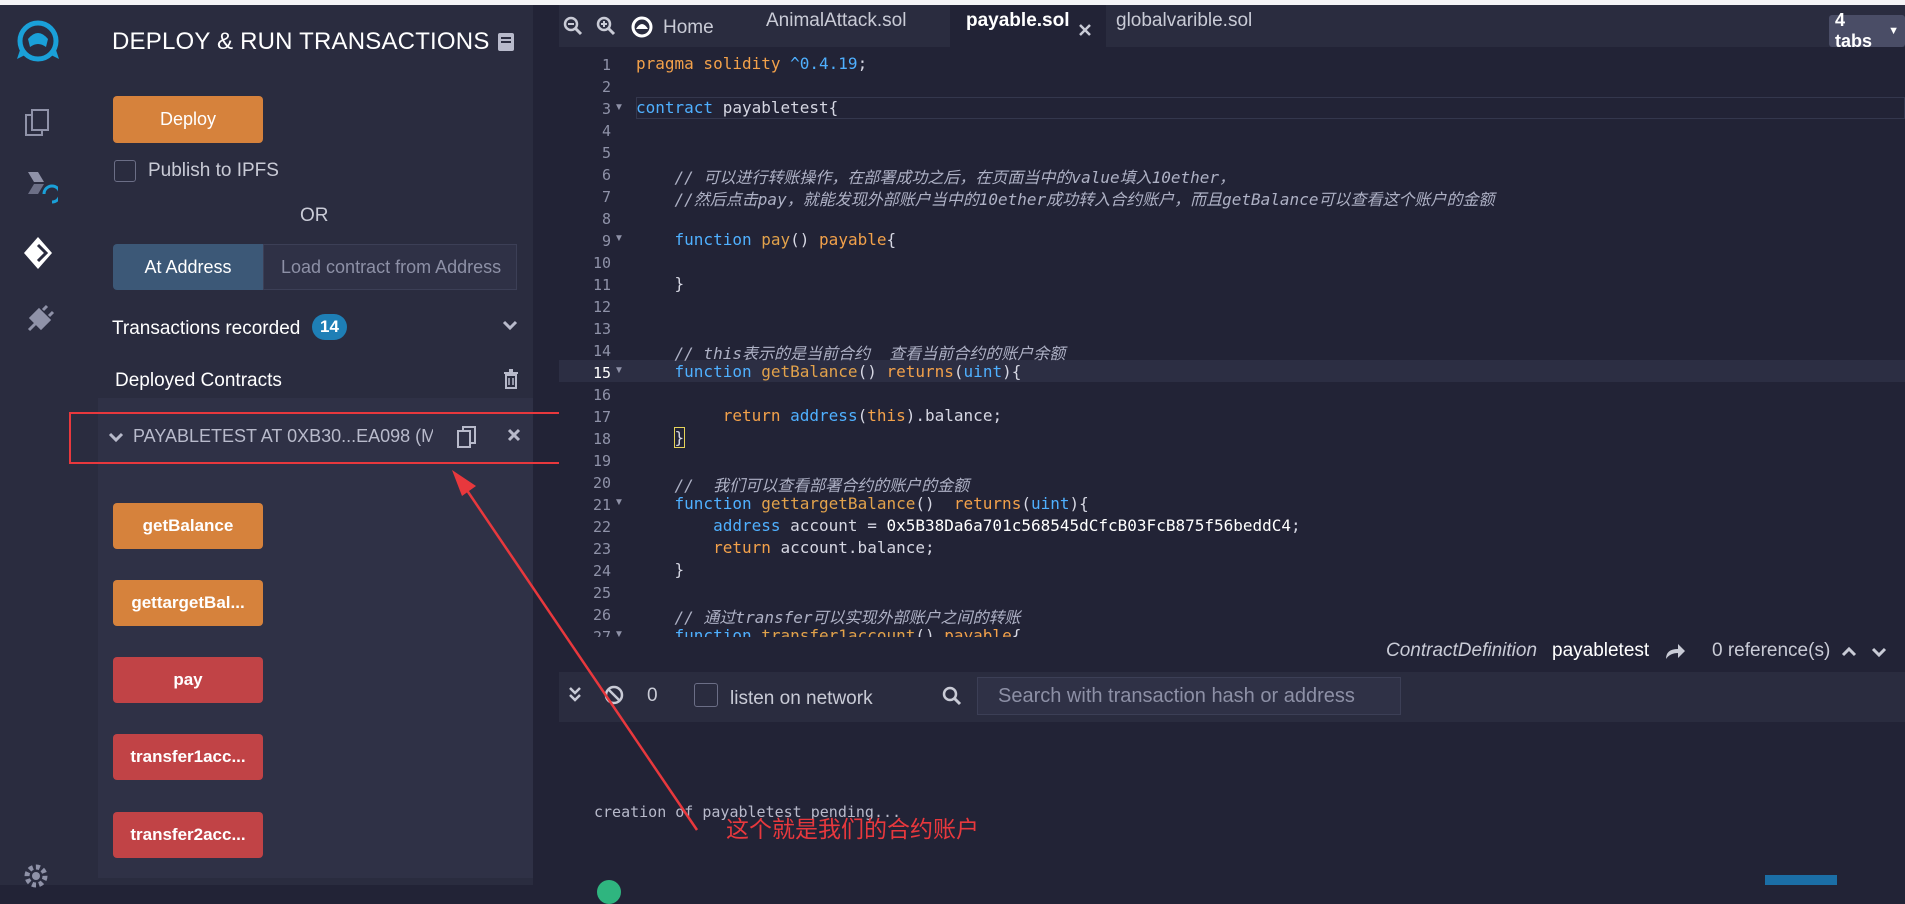 This screenshot has height=904, width=1905. What do you see at coordinates (601, 417) in the screenshot?
I see `line-number: 17` at bounding box center [601, 417].